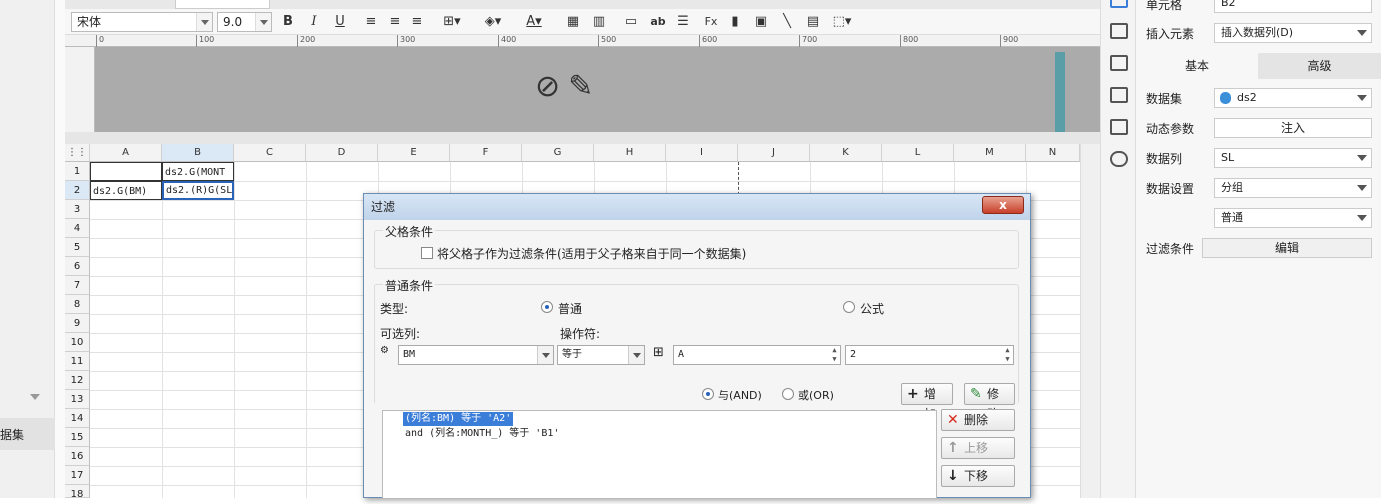  What do you see at coordinates (340, 22) in the screenshot?
I see `underline-button: U` at bounding box center [340, 22].